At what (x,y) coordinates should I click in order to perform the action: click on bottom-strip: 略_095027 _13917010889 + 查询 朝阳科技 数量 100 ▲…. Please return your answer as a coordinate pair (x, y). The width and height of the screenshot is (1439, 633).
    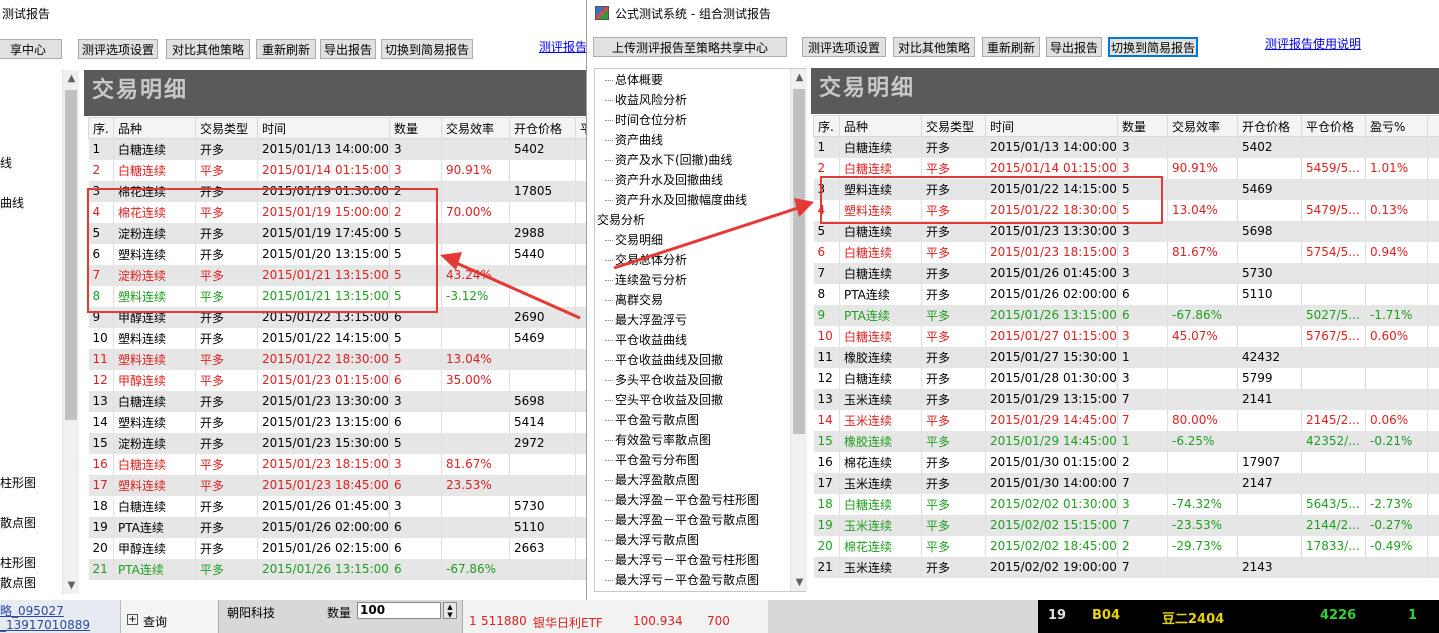
    Looking at the image, I should click on (719, 616).